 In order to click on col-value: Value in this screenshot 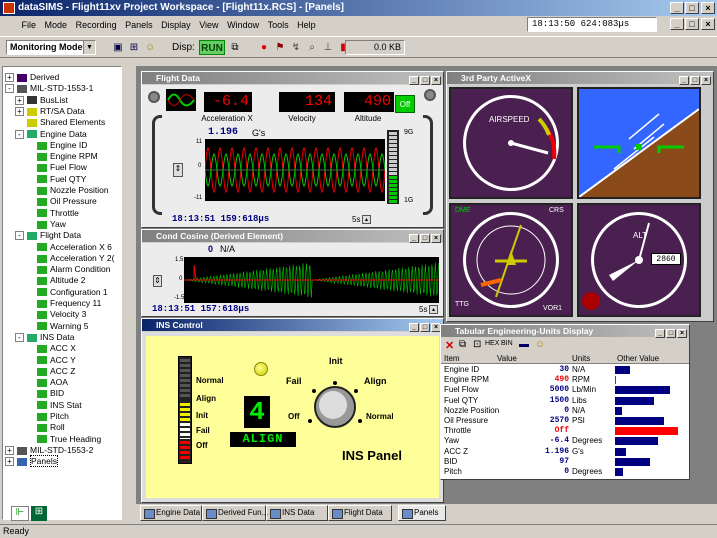, I will do `click(507, 359)`.